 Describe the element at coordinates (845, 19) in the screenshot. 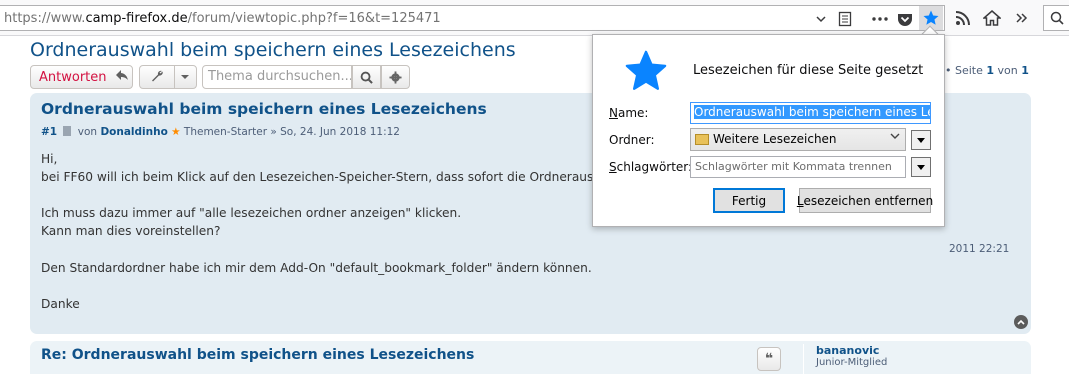

I see `reader-view-icon` at that location.